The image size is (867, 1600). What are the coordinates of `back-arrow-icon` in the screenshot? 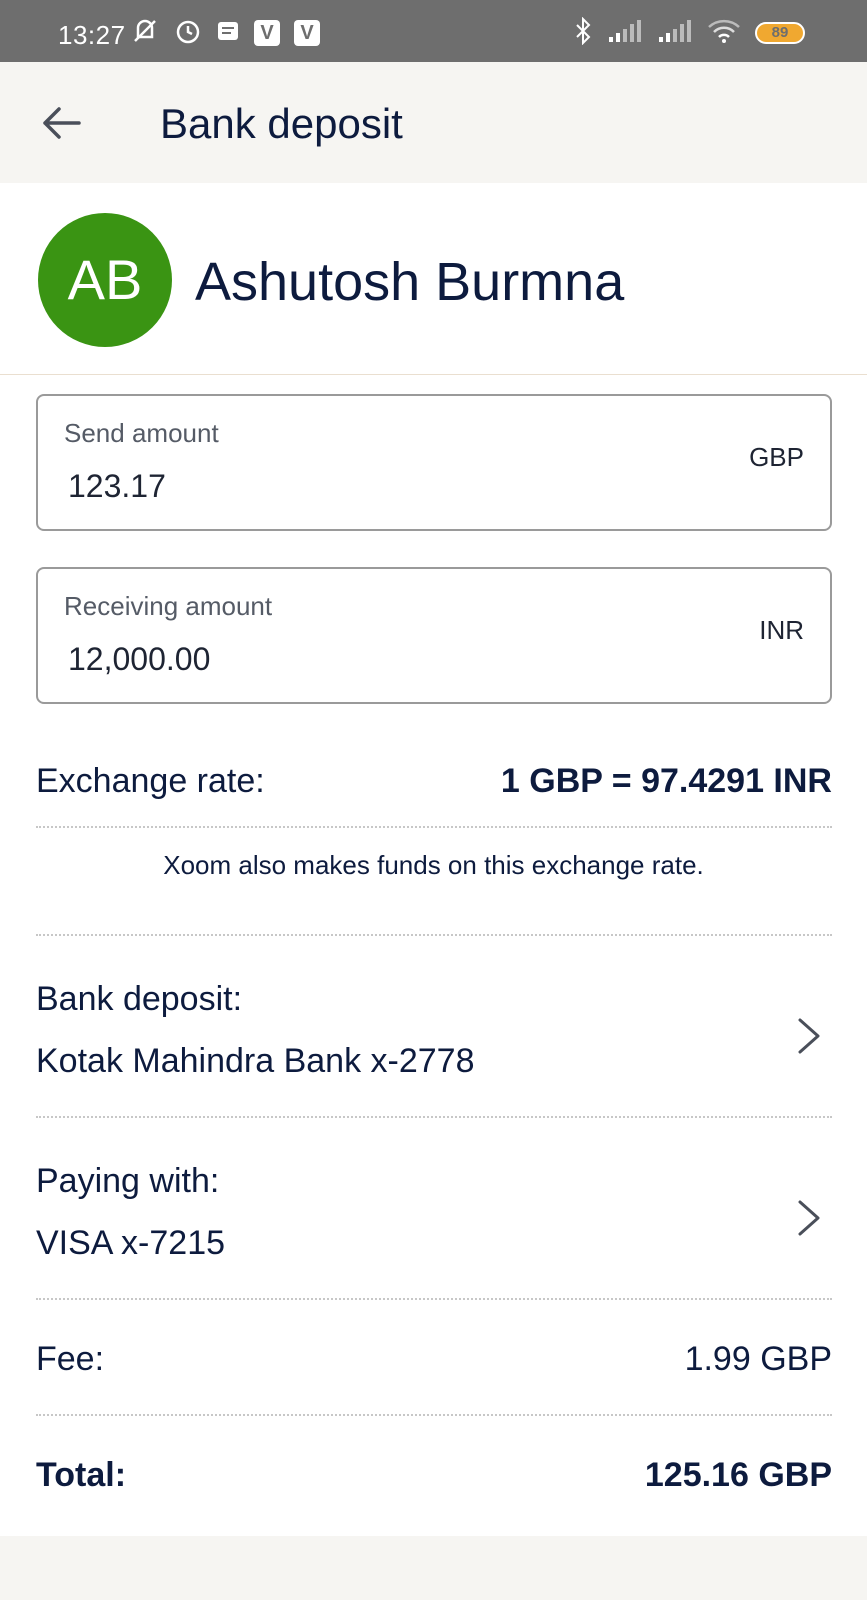 It's located at (62, 123).